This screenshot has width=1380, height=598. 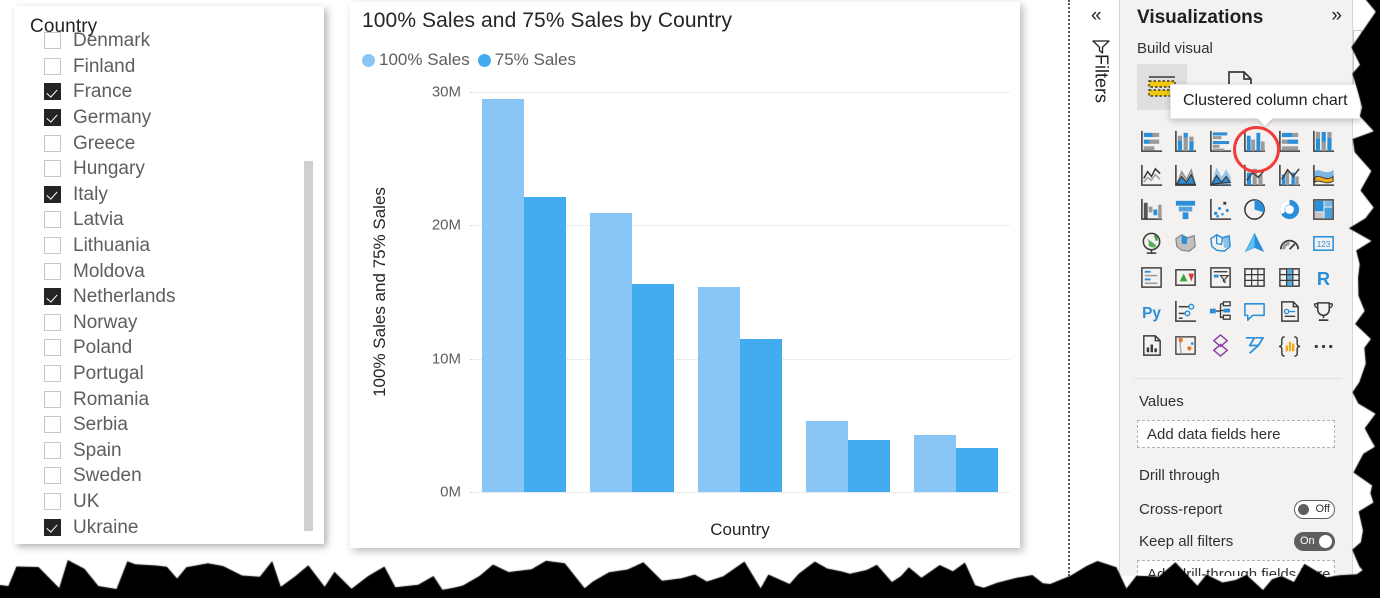 What do you see at coordinates (526, 60) in the screenshot?
I see `legend-item-75-sales: 75% Sales` at bounding box center [526, 60].